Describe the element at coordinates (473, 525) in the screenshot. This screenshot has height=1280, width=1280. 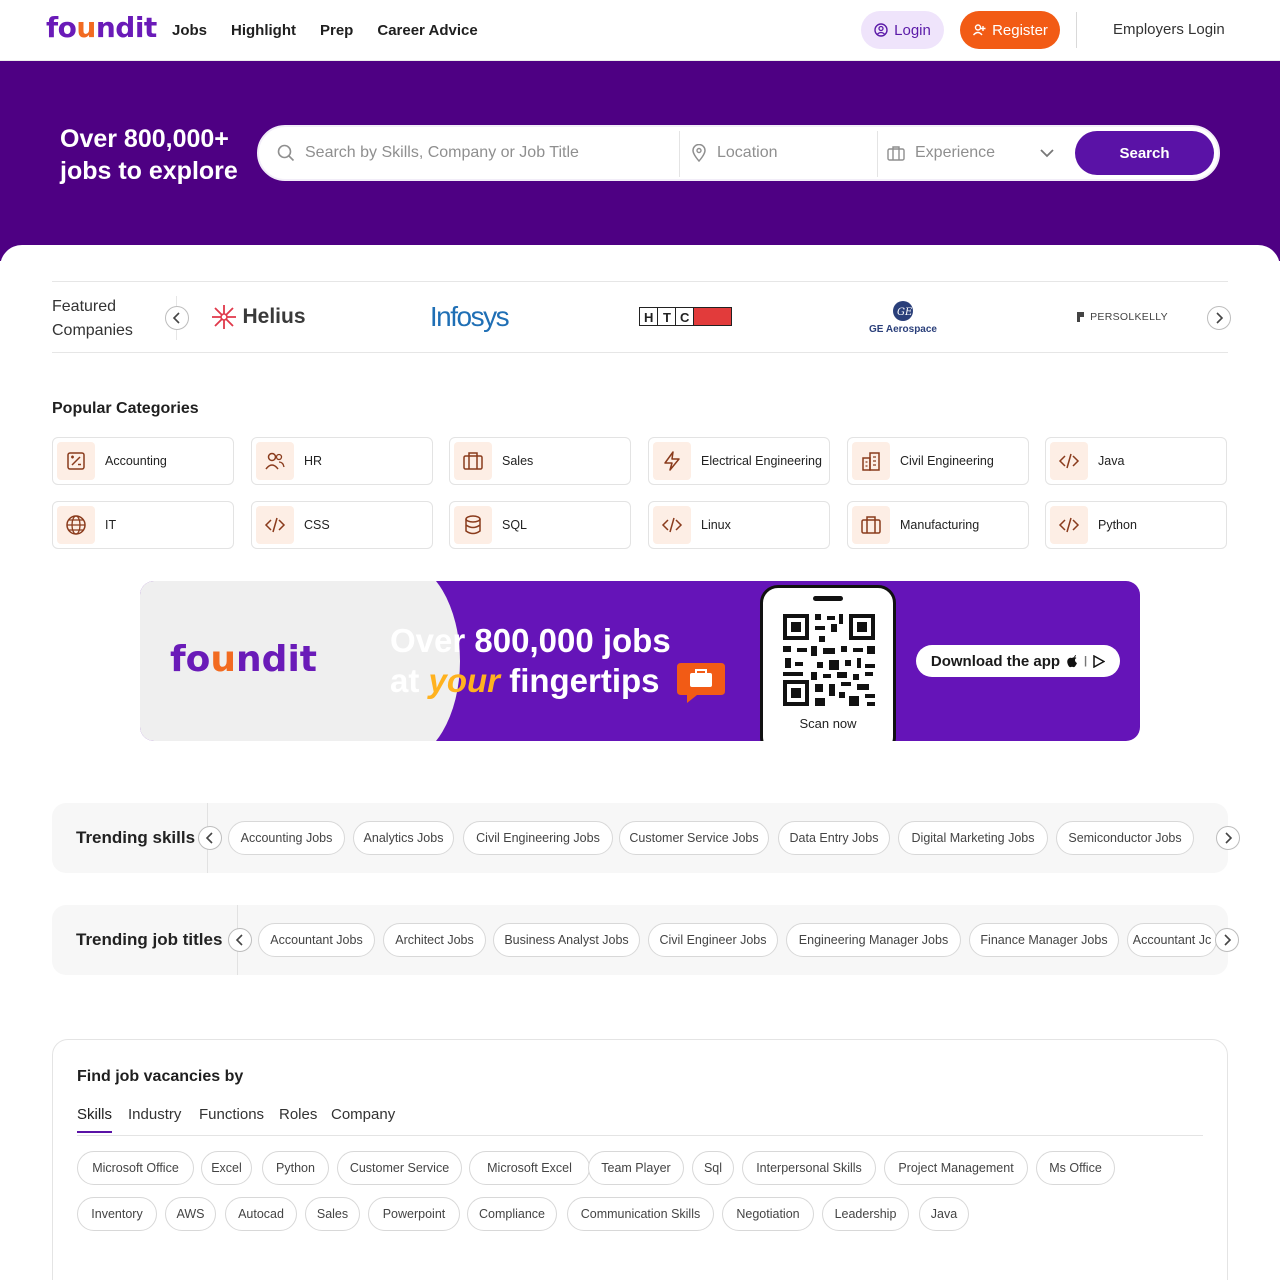
I see `database-icon` at that location.